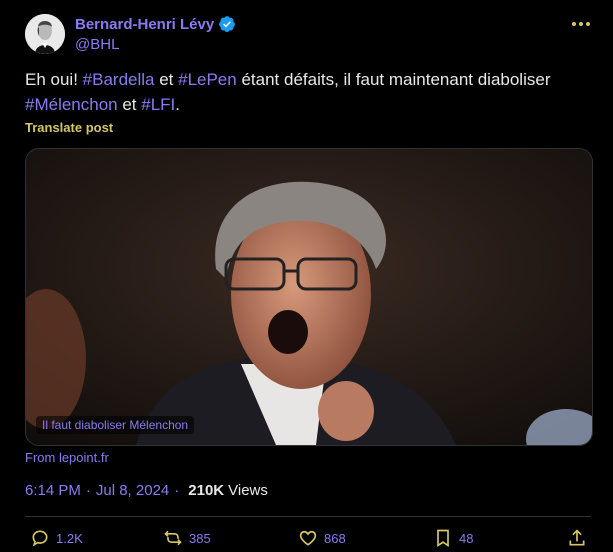 The image size is (613, 552). What do you see at coordinates (54, 79) in the screenshot?
I see `tweet-text-segment: Eh oui!` at bounding box center [54, 79].